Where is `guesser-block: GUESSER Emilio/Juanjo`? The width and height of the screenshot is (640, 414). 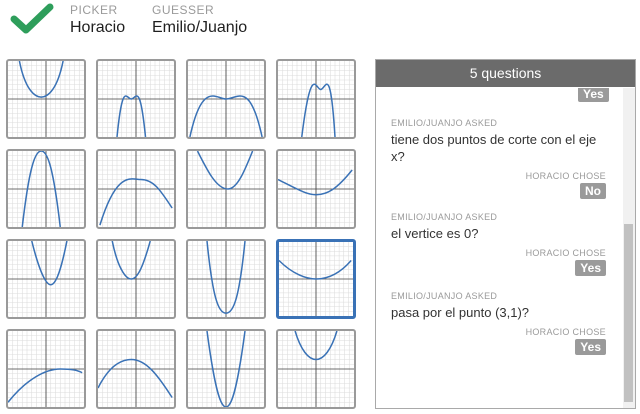
guesser-block: GUESSER Emilio/Juanjo is located at coordinates (199, 20).